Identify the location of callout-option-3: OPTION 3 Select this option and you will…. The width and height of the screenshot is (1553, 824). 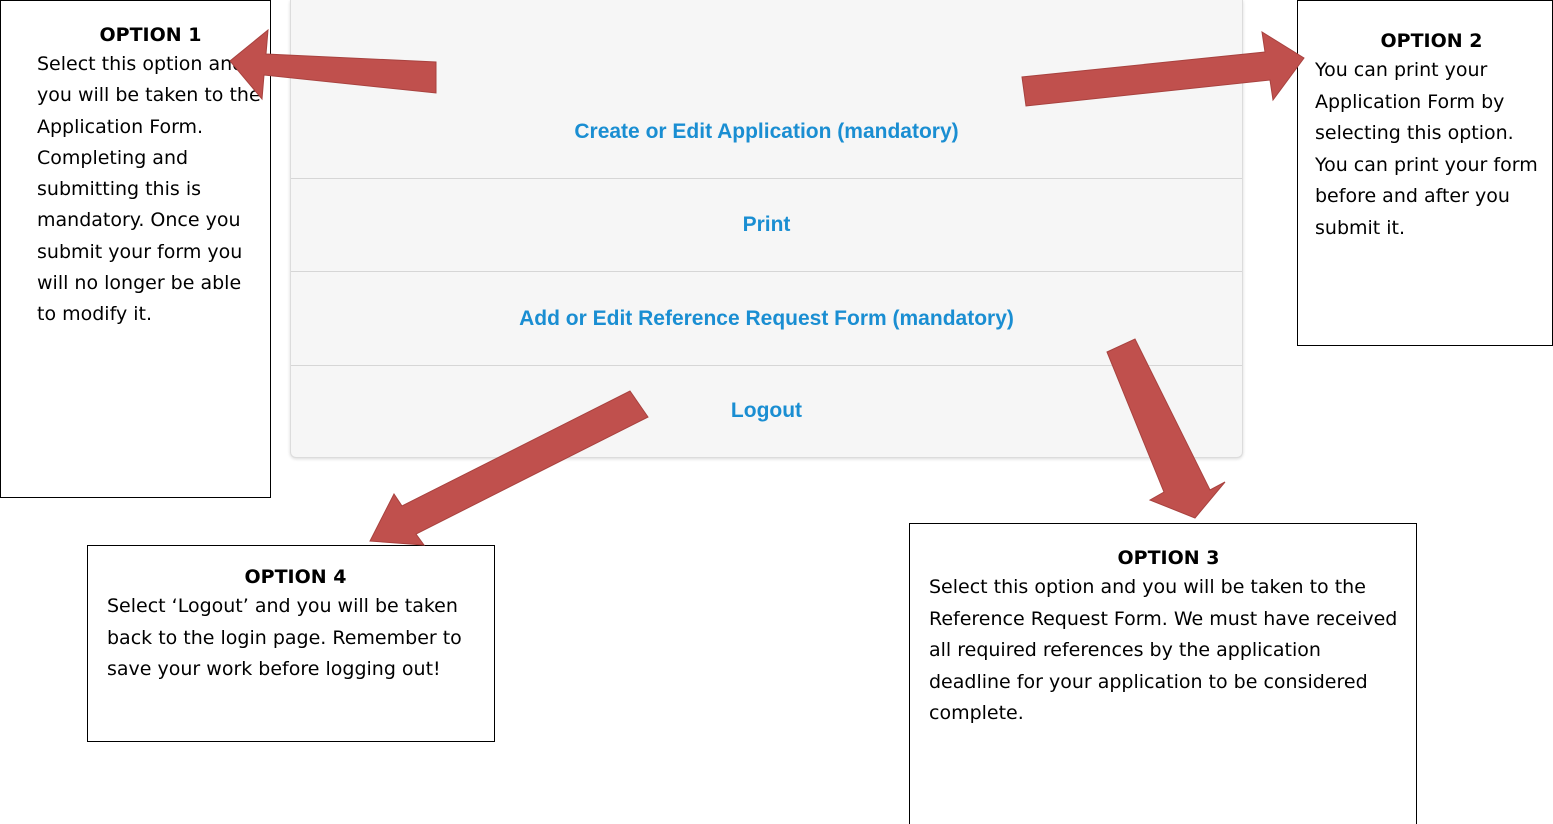
(1163, 673).